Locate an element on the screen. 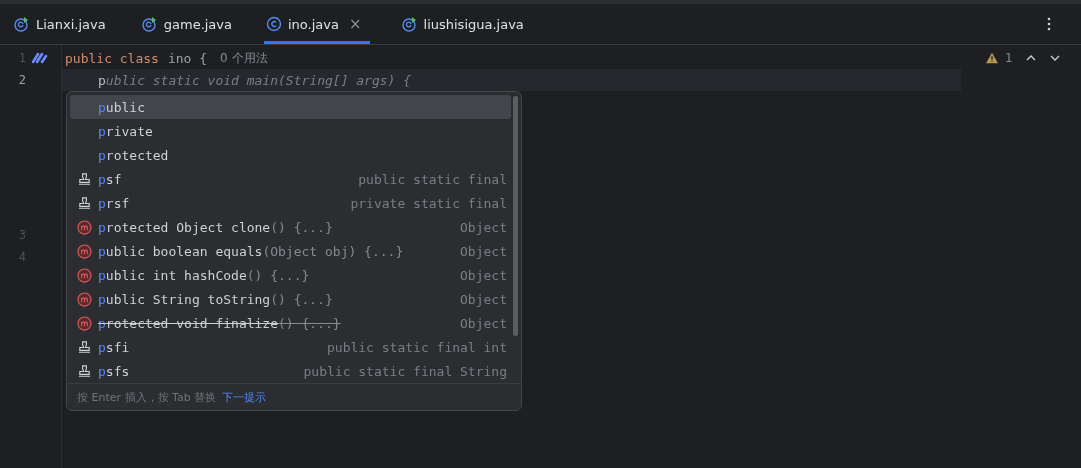 The height and width of the screenshot is (468, 1081). completion-label: protected Object clone() {...} is located at coordinates (215, 227).